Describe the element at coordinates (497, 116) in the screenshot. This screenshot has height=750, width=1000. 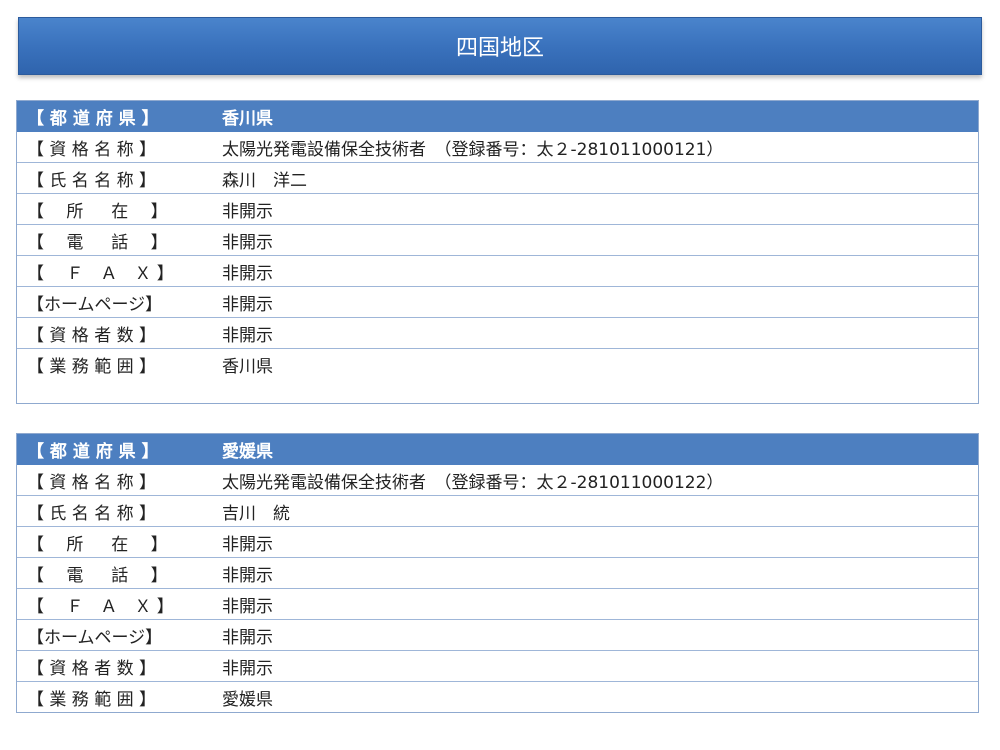
I see `prefecture-row: 【 都 道 府 県 】 香川県` at that location.